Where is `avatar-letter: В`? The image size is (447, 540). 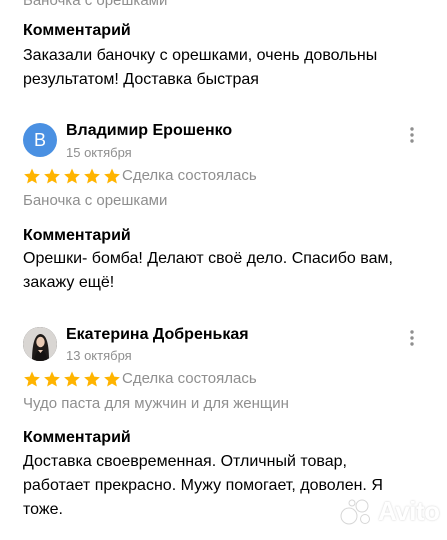 avatar-letter: В is located at coordinates (39, 139).